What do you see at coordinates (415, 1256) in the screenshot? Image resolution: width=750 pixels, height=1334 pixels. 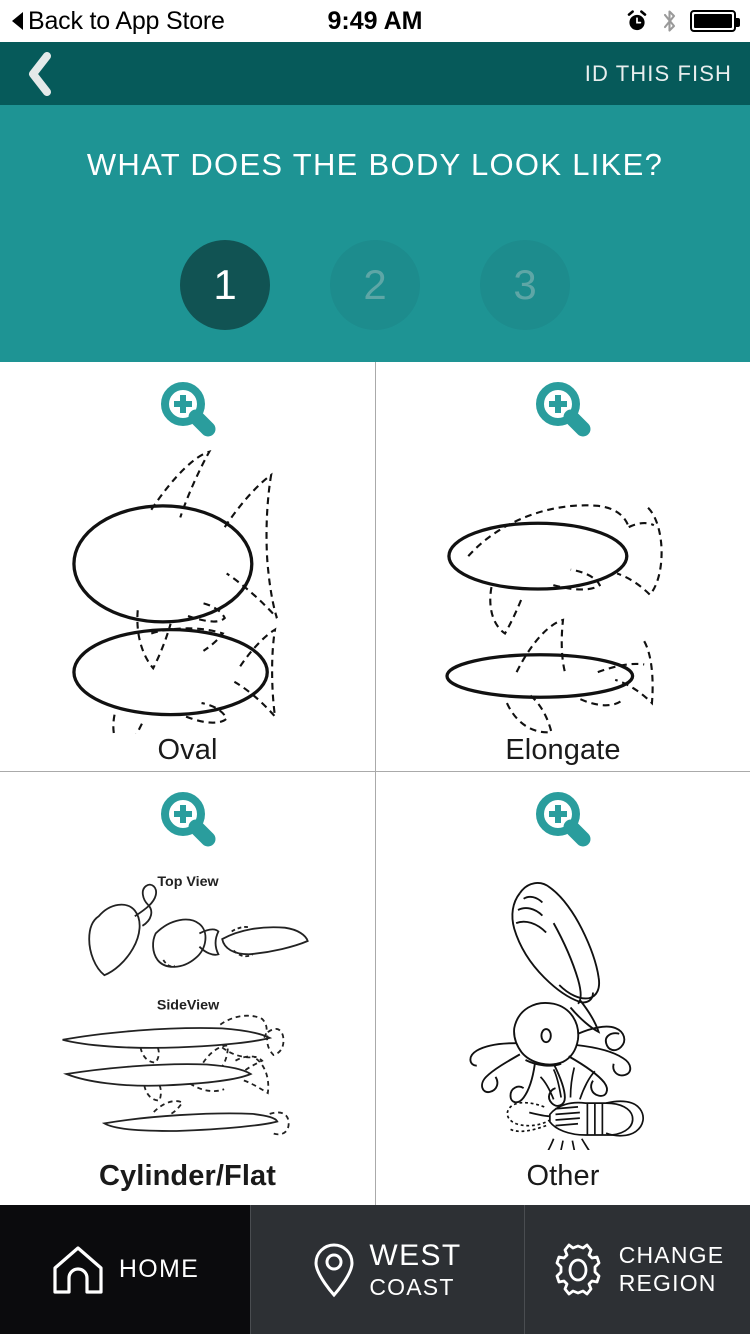 I see `tab-region-line1: WEST` at bounding box center [415, 1256].